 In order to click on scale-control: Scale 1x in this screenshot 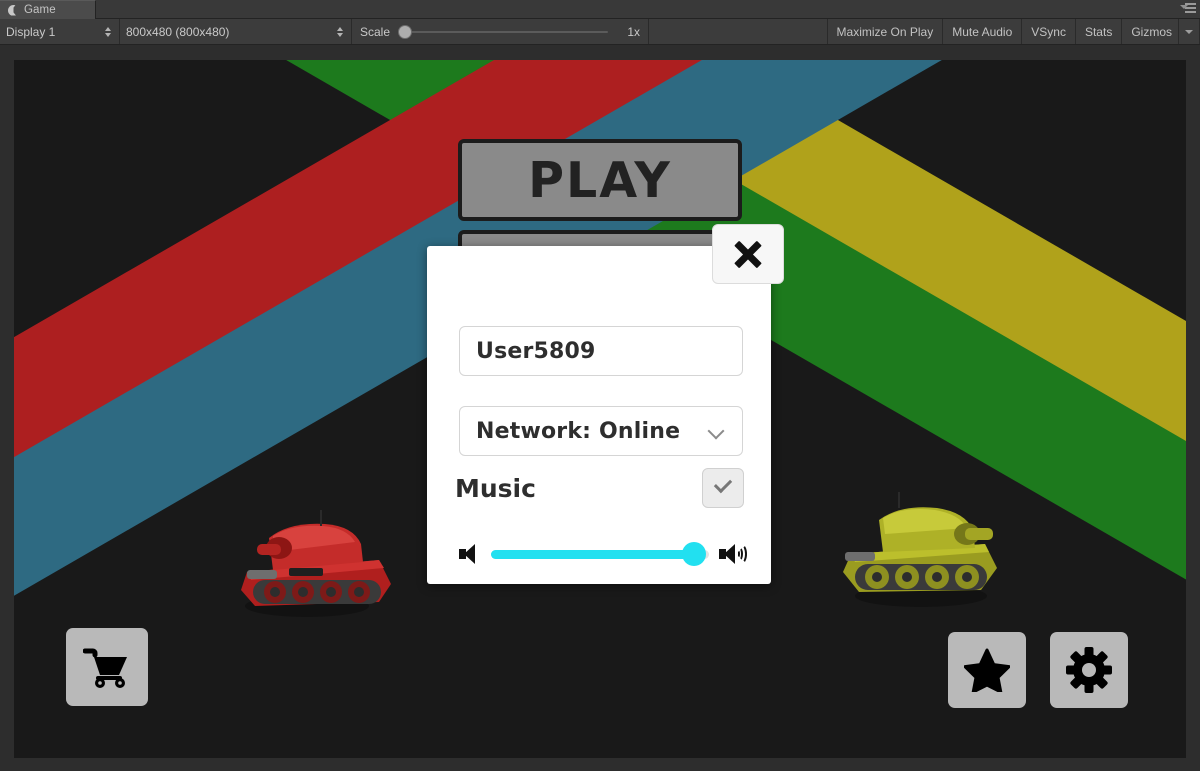, I will do `click(501, 31)`.